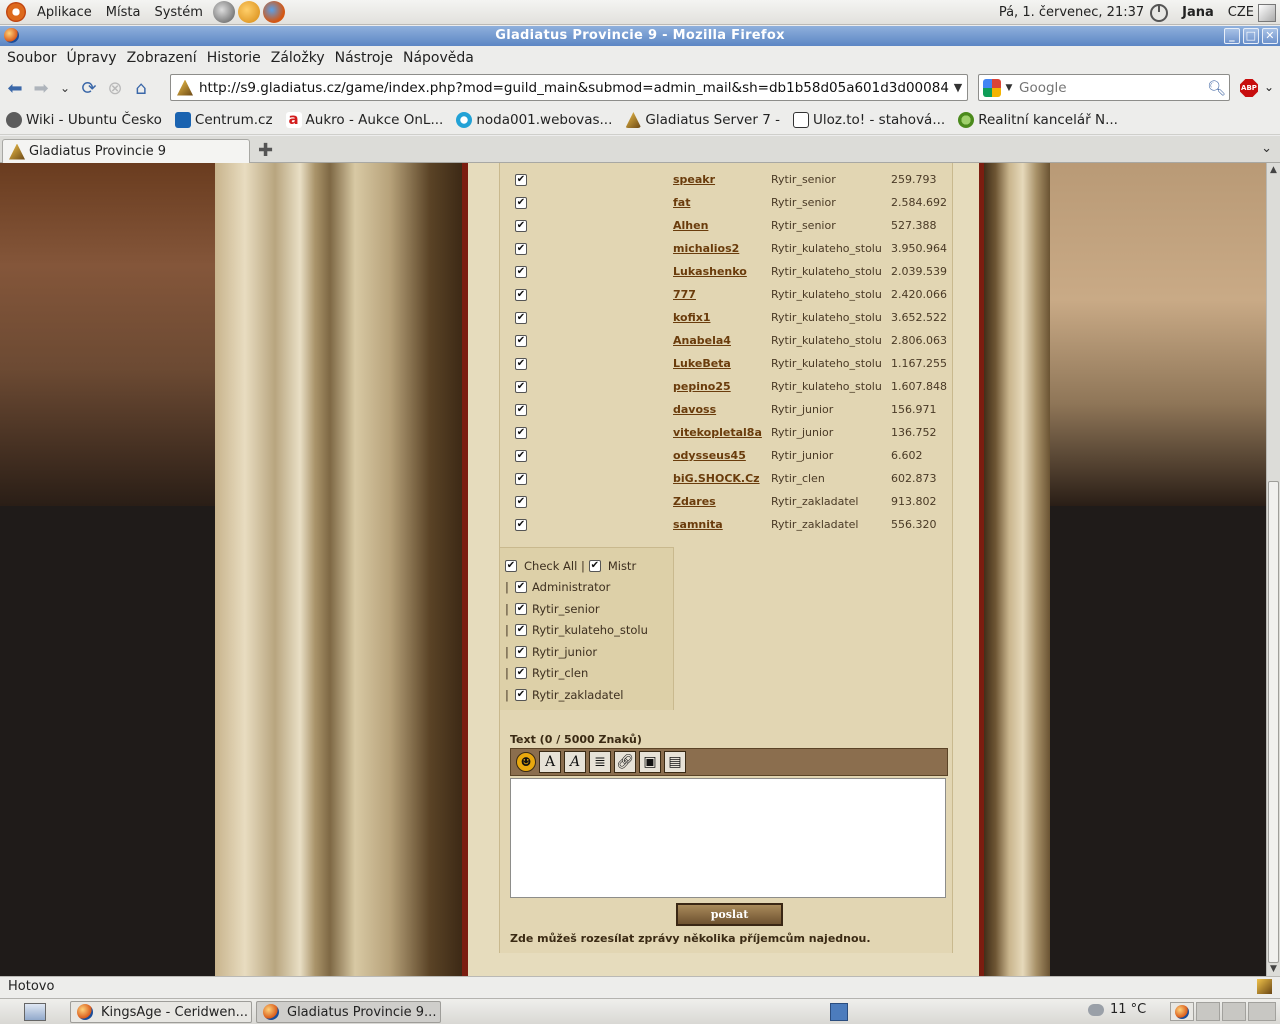 The width and height of the screenshot is (1280, 1024). What do you see at coordinates (1264, 986) in the screenshot?
I see `status-addon-icon` at bounding box center [1264, 986].